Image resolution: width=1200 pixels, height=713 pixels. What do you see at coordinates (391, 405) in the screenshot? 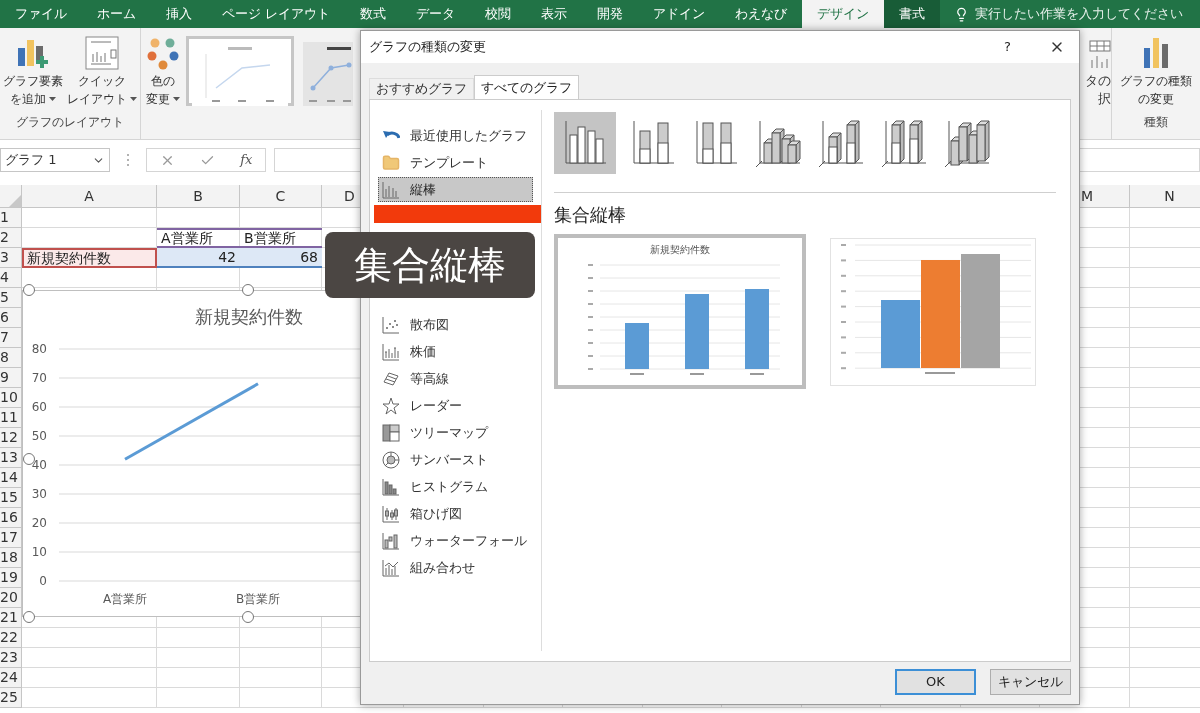
I see `star-icon` at bounding box center [391, 405].